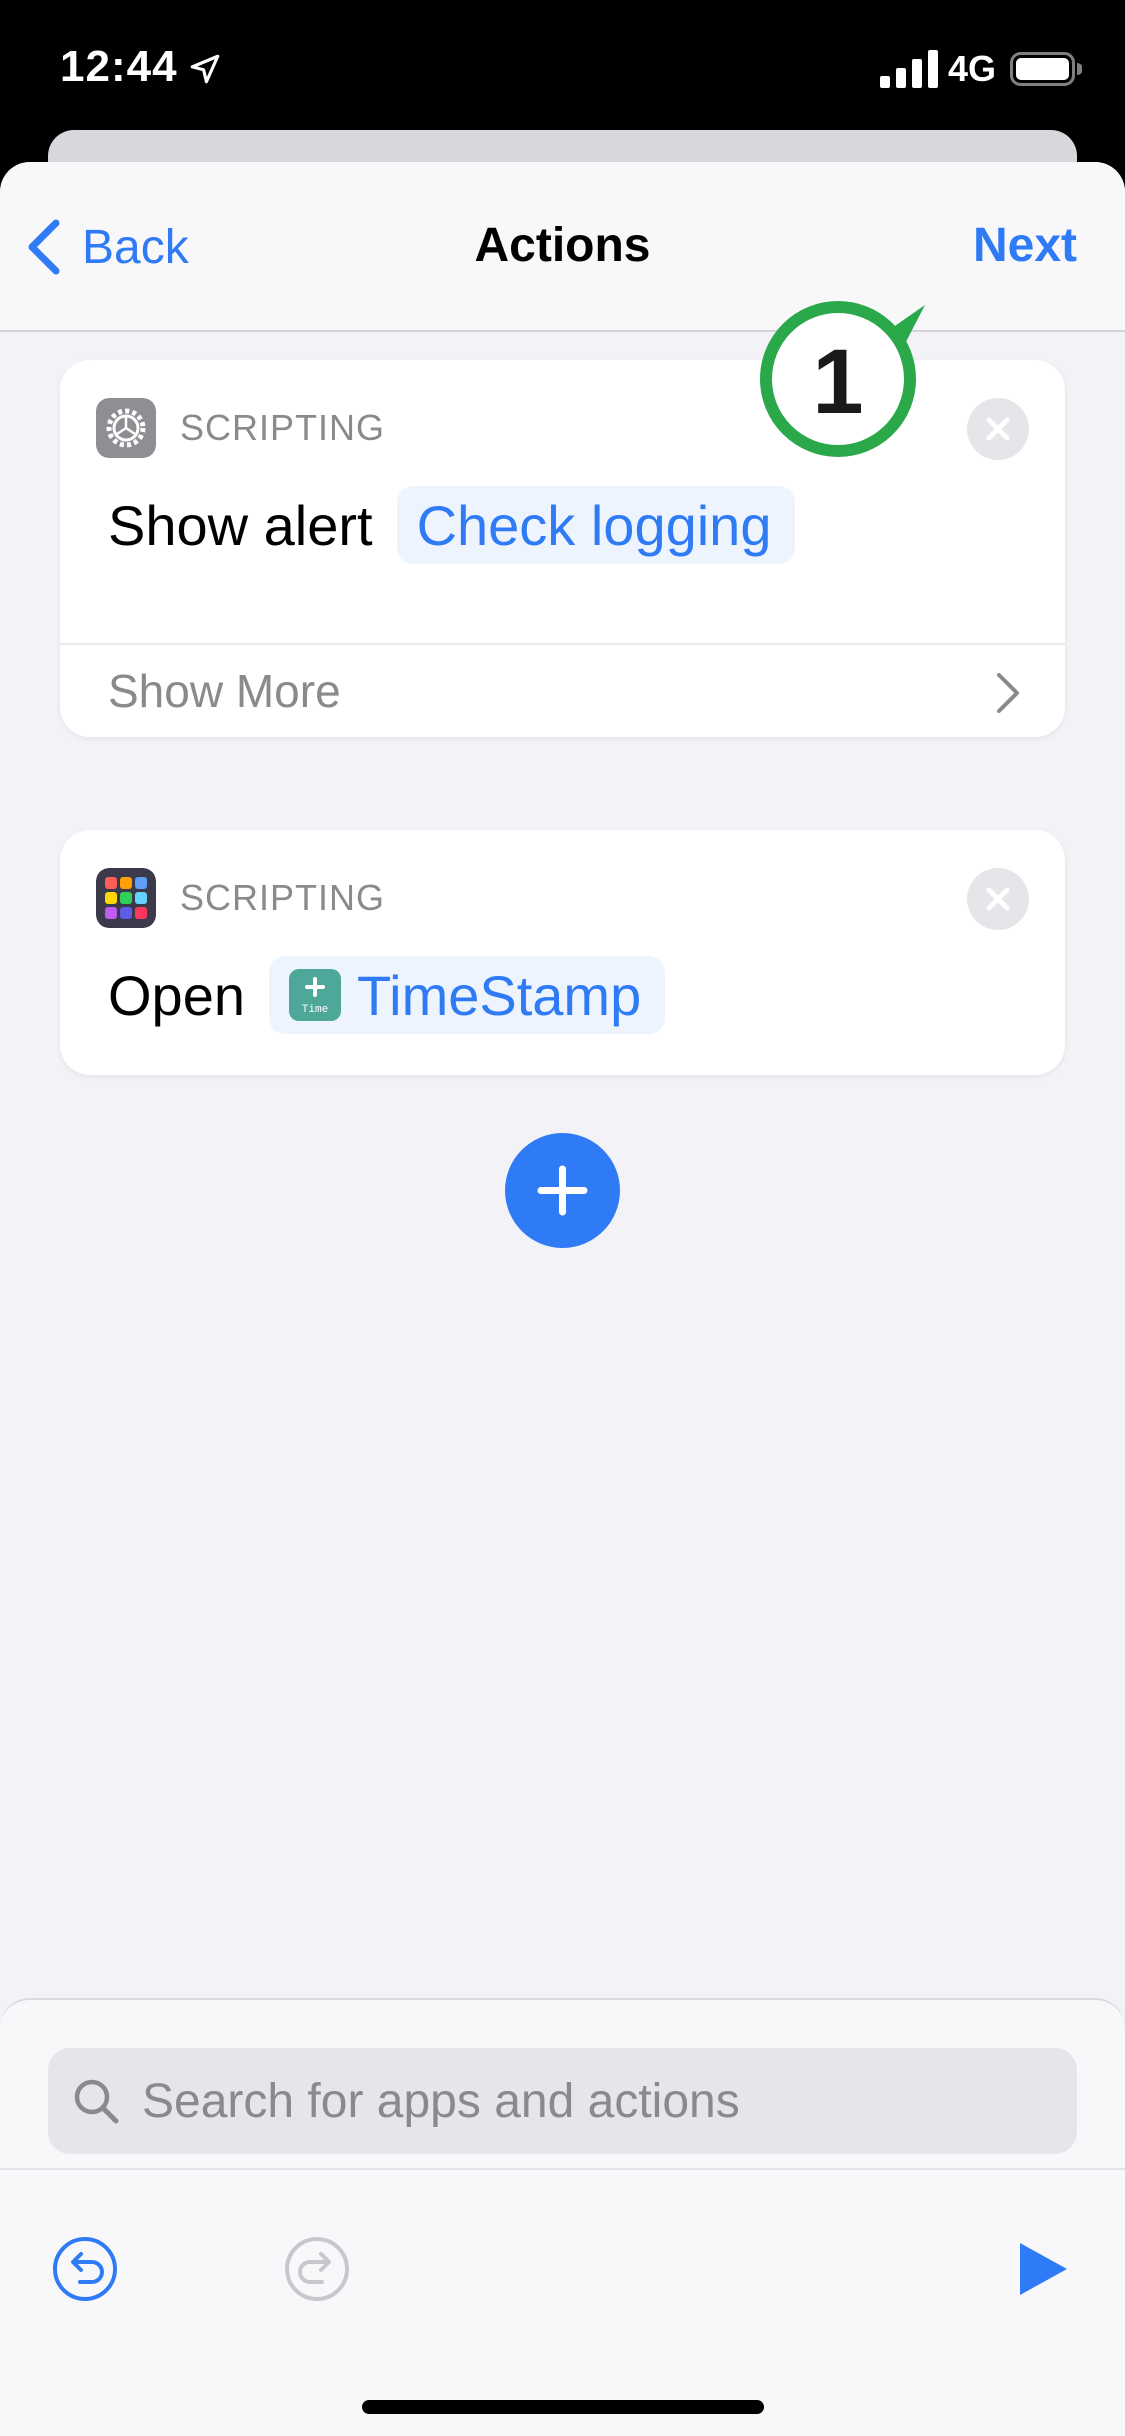  I want to click on search-bar, so click(562, 2101).